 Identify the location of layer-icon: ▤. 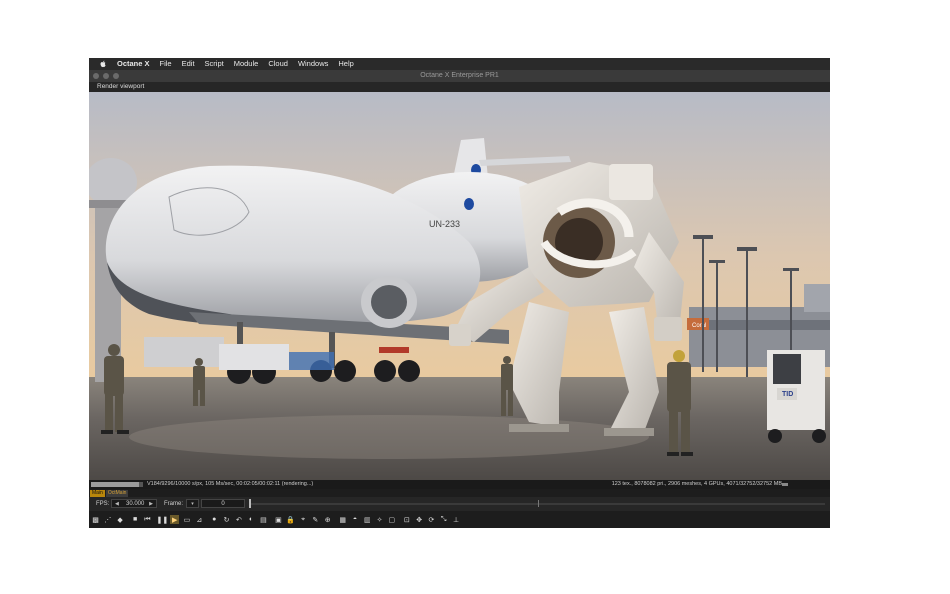
(263, 519).